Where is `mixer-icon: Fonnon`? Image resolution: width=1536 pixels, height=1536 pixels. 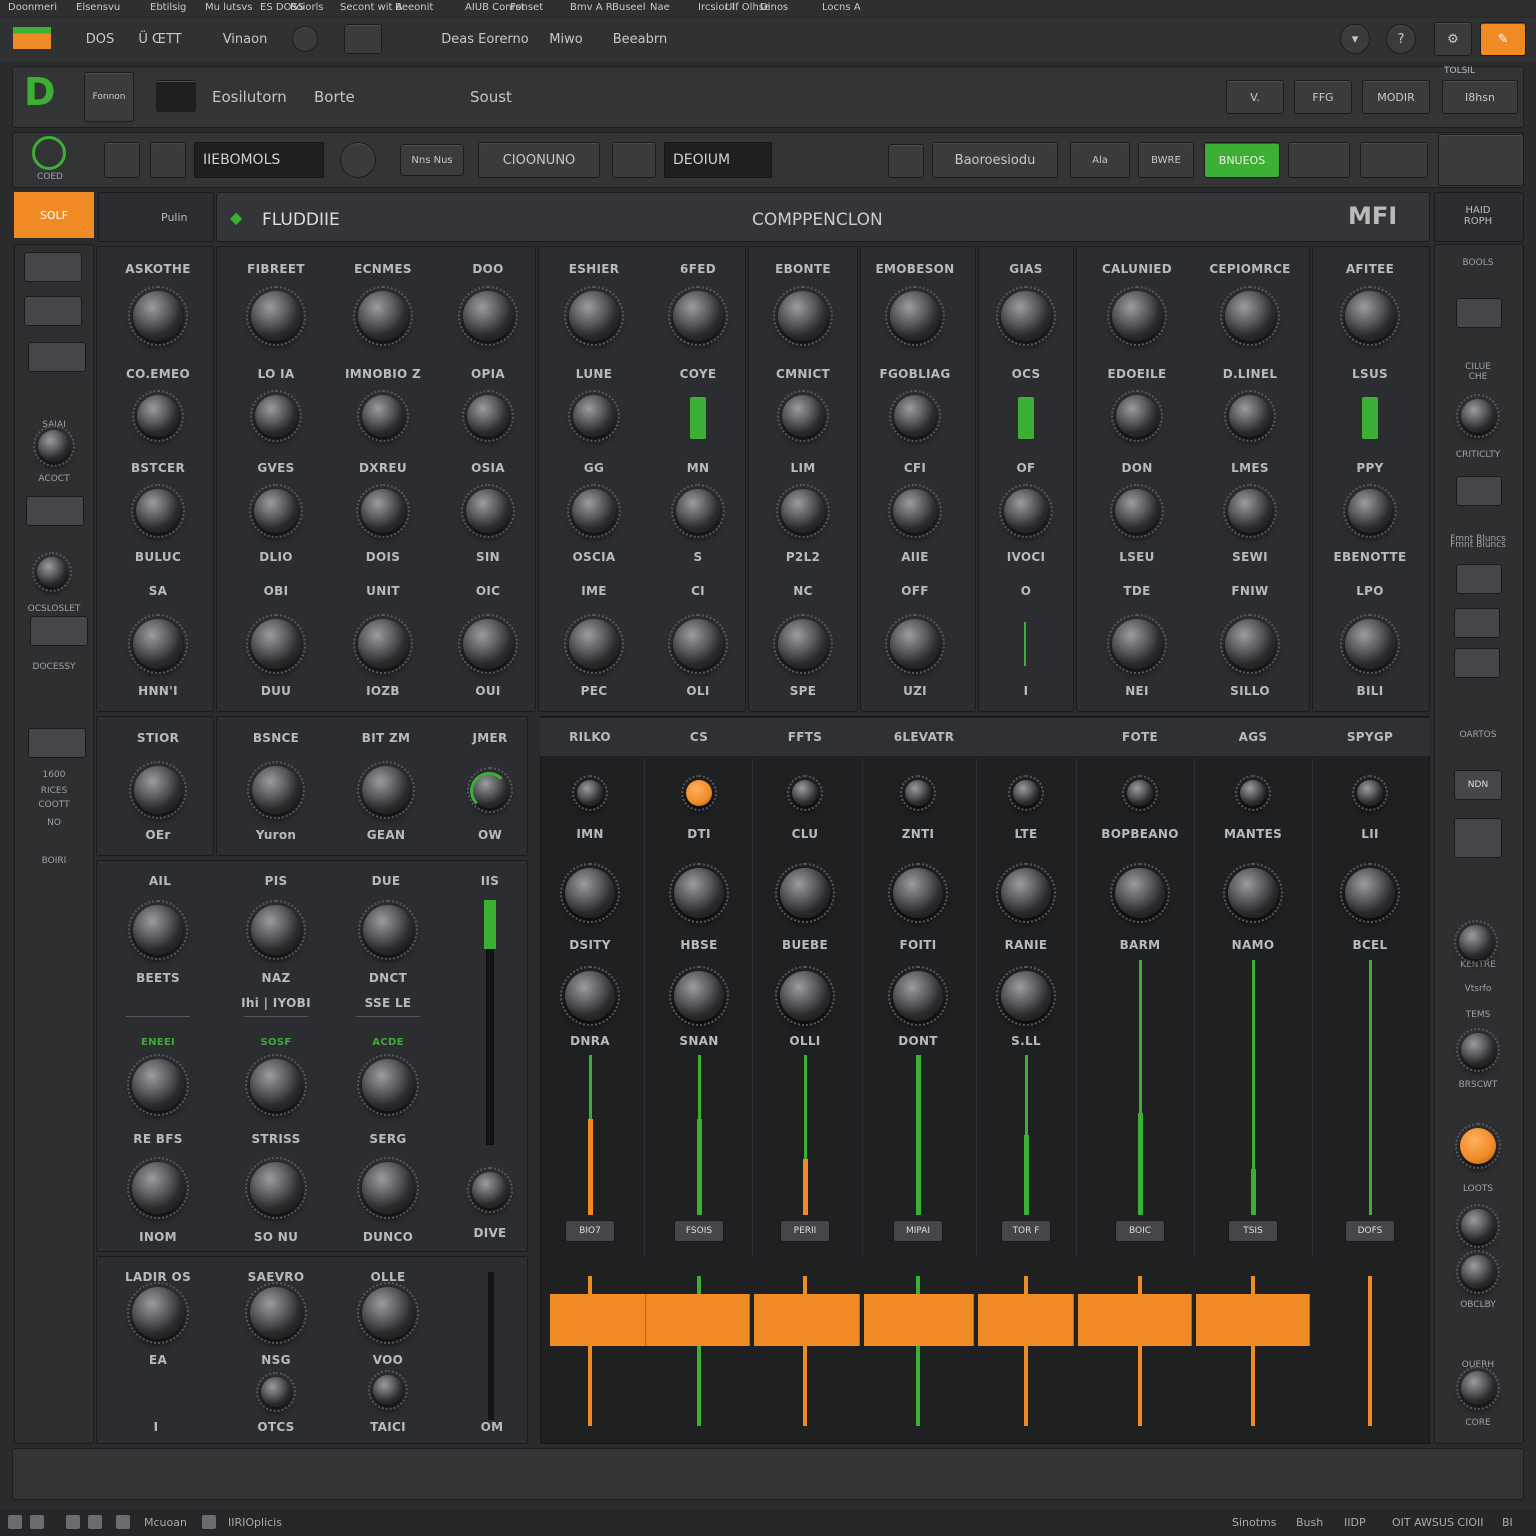
mixer-icon: Fonnon is located at coordinates (109, 97).